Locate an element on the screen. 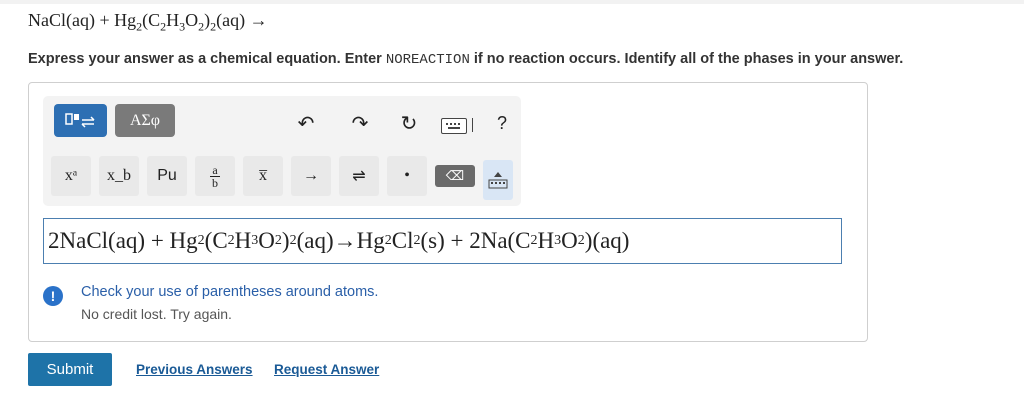 The height and width of the screenshot is (413, 1024). overline-key: x̅ is located at coordinates (263, 176).